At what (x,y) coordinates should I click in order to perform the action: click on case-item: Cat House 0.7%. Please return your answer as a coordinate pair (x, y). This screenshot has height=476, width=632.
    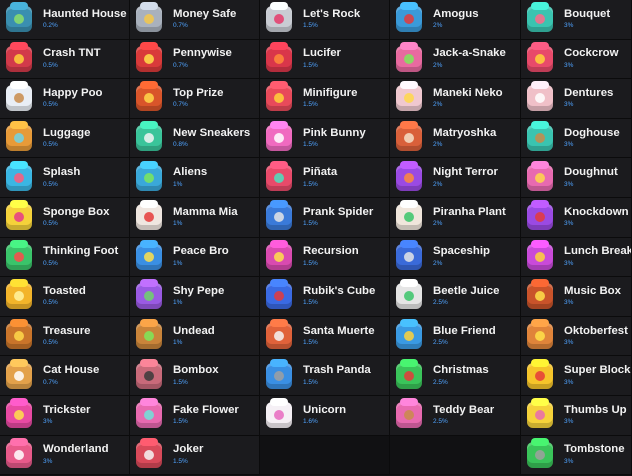
    Looking at the image, I should click on (65, 376).